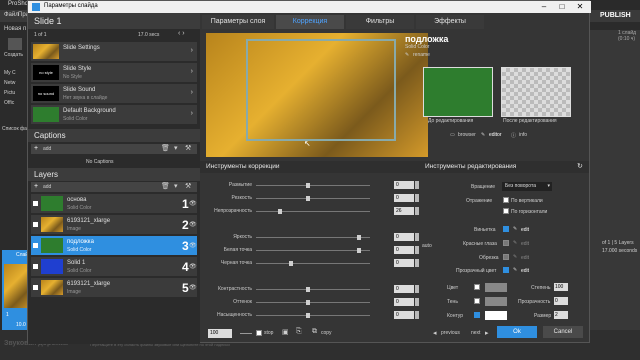 The image size is (640, 360). Describe the element at coordinates (483, 135) in the screenshot. I see `editor-icon: ✎` at that location.